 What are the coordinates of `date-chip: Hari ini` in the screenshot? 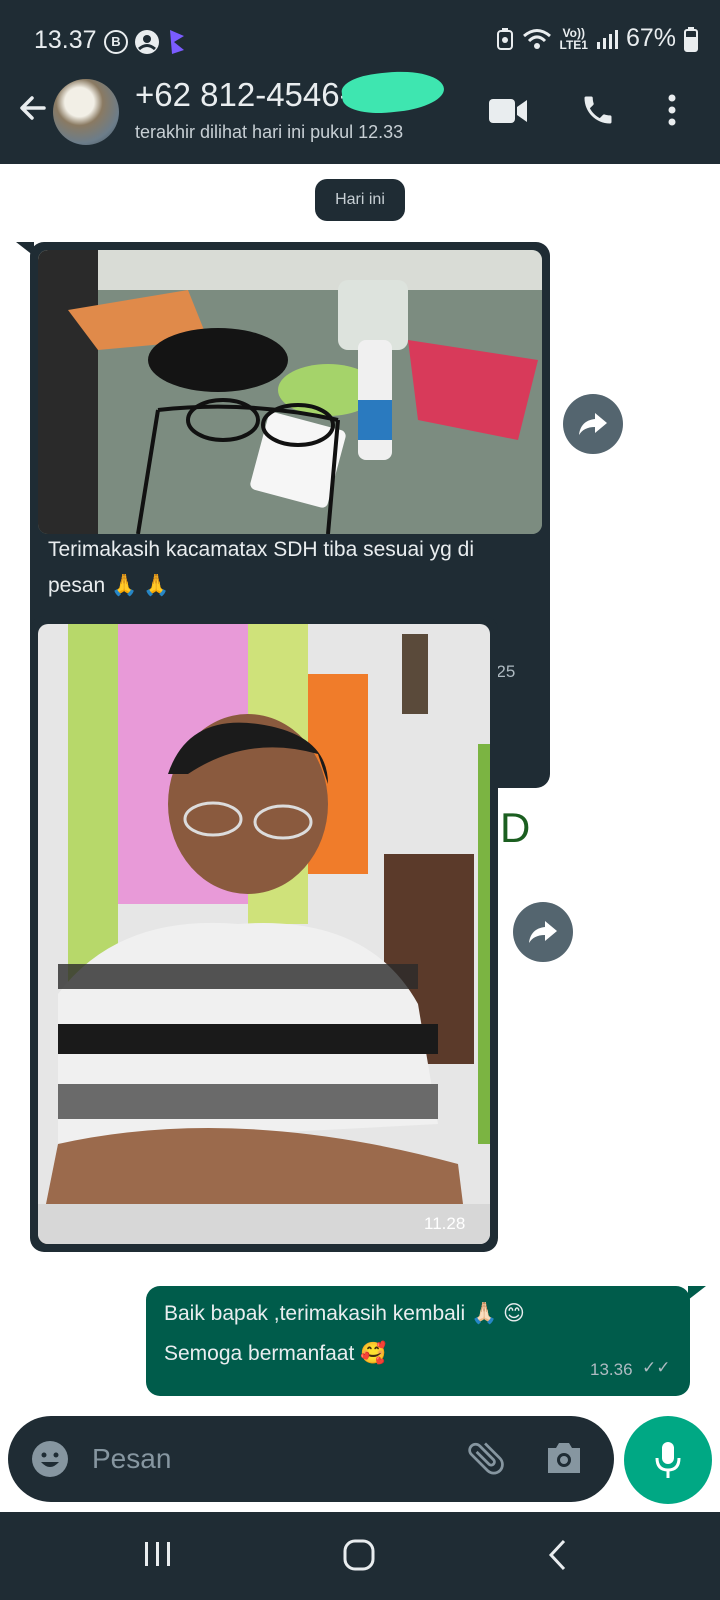 It's located at (360, 200).